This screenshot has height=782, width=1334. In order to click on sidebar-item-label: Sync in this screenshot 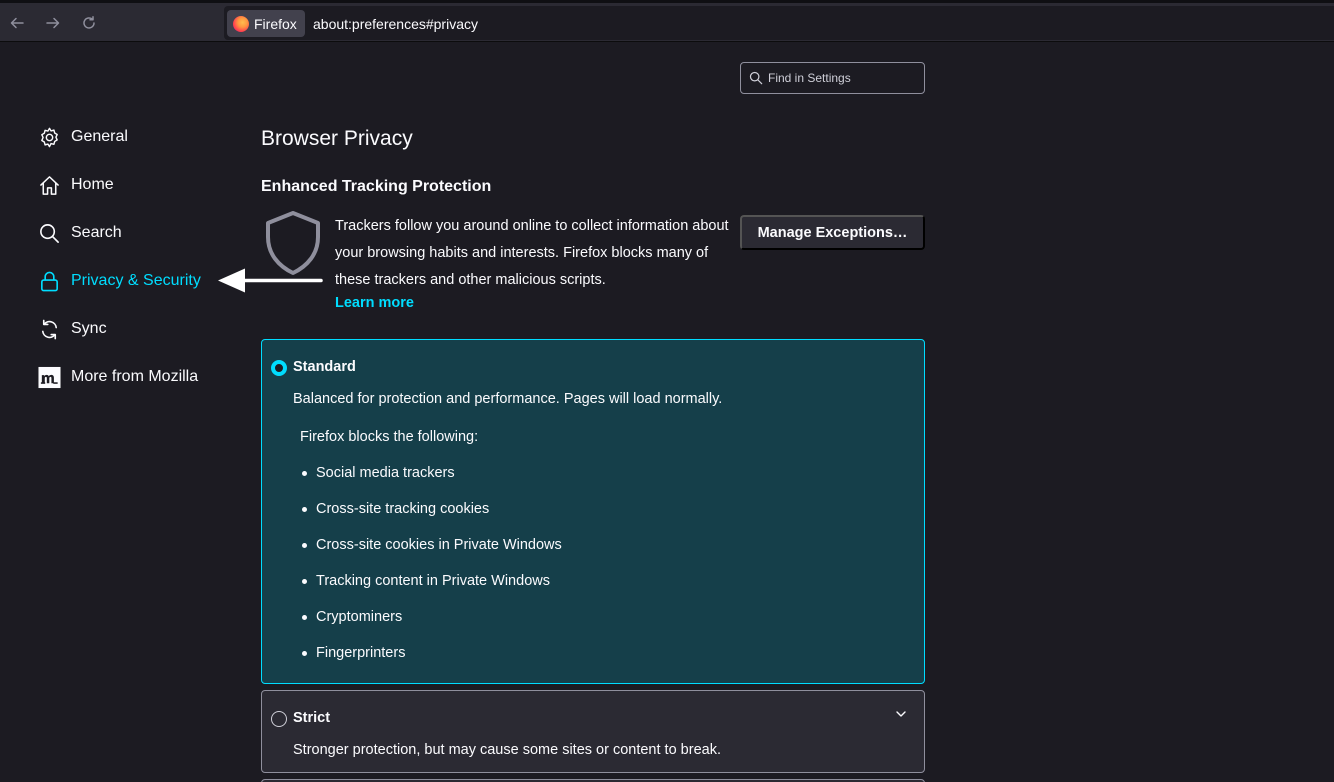, I will do `click(89, 328)`.